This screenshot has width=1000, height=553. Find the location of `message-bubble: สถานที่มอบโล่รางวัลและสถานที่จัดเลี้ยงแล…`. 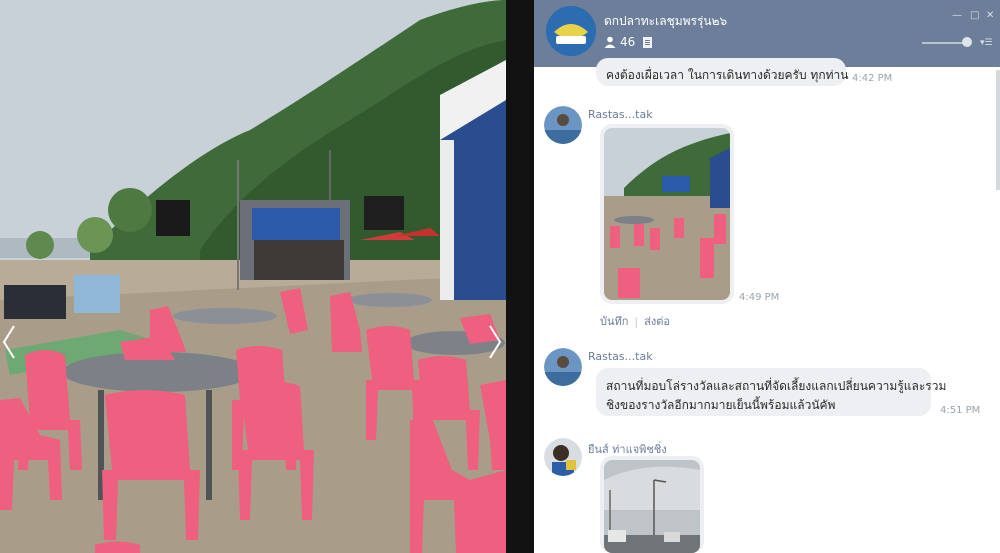

message-bubble: สถานที่มอบโล่รางวัลและสถานที่จัดเลี้ยงแล… is located at coordinates (771, 392).